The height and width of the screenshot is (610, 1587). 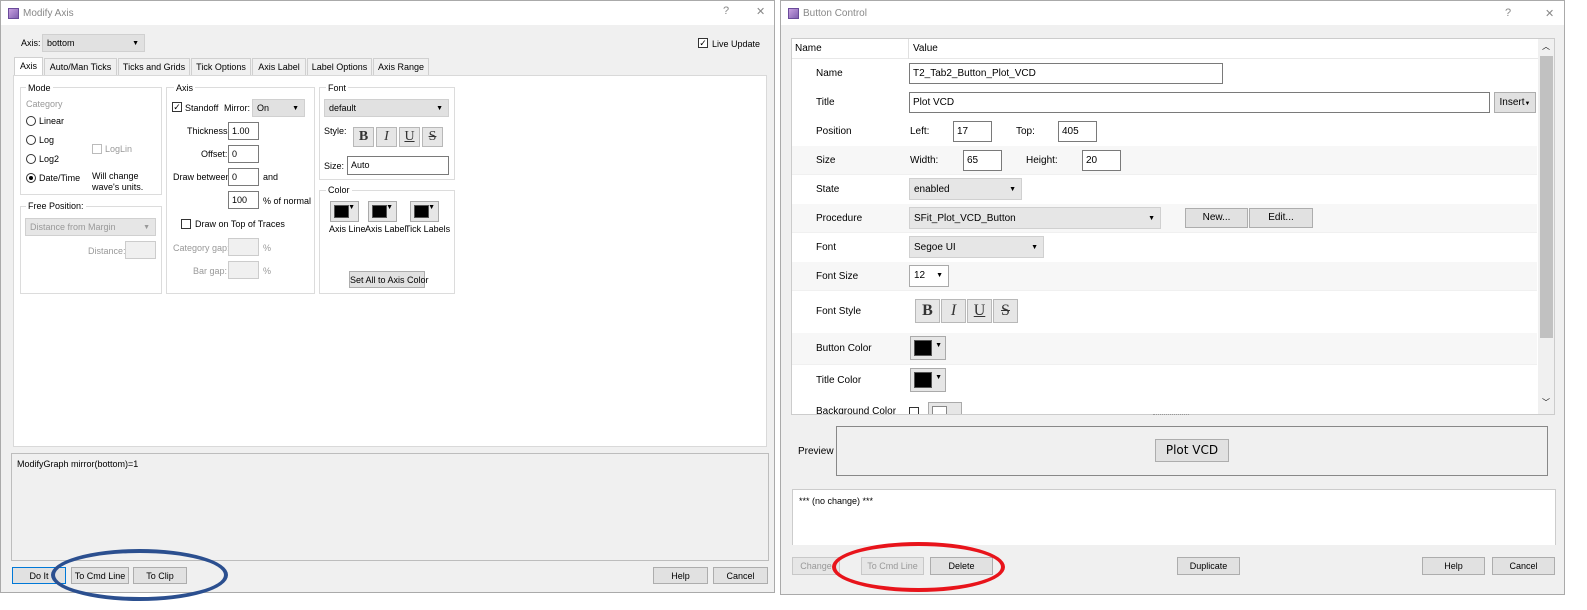 I want to click on background-color-swatch, so click(x=945, y=408).